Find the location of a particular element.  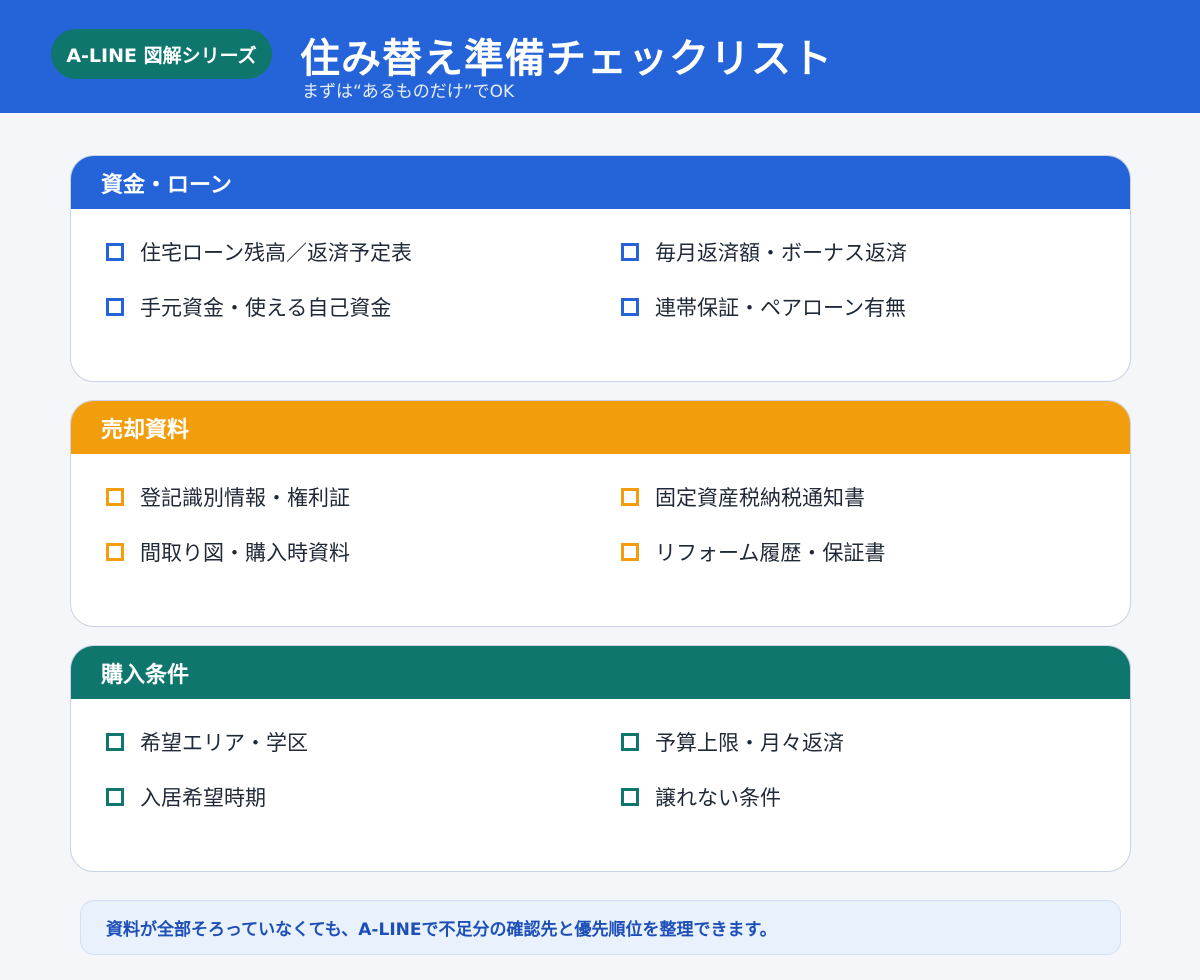

checklist-item-label: 入居希望時期 is located at coordinates (203, 798).